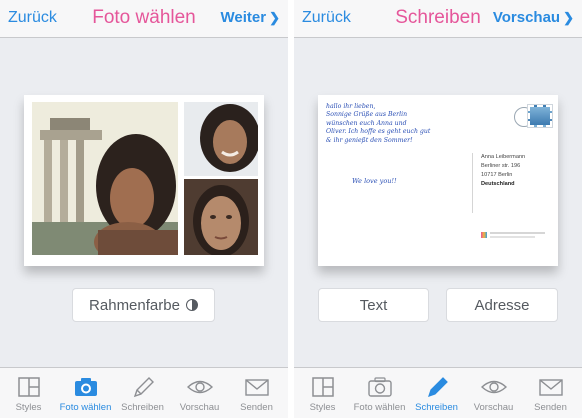 This screenshot has height=418, width=582. I want to click on message-line: Oliver. Ich hoffe es geht euch gut, so click(378, 132).